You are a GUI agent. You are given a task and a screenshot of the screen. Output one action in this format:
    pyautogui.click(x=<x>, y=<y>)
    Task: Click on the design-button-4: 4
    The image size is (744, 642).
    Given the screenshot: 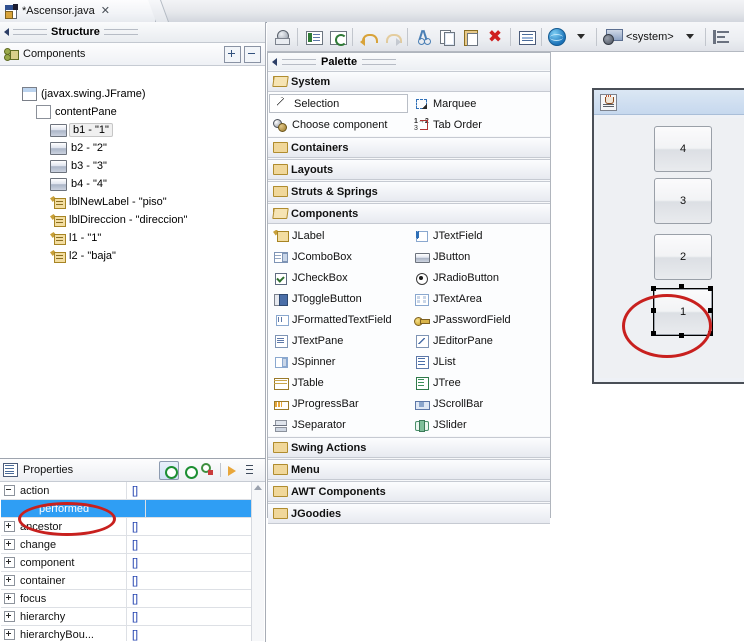 What is the action you would take?
    pyautogui.click(x=683, y=149)
    